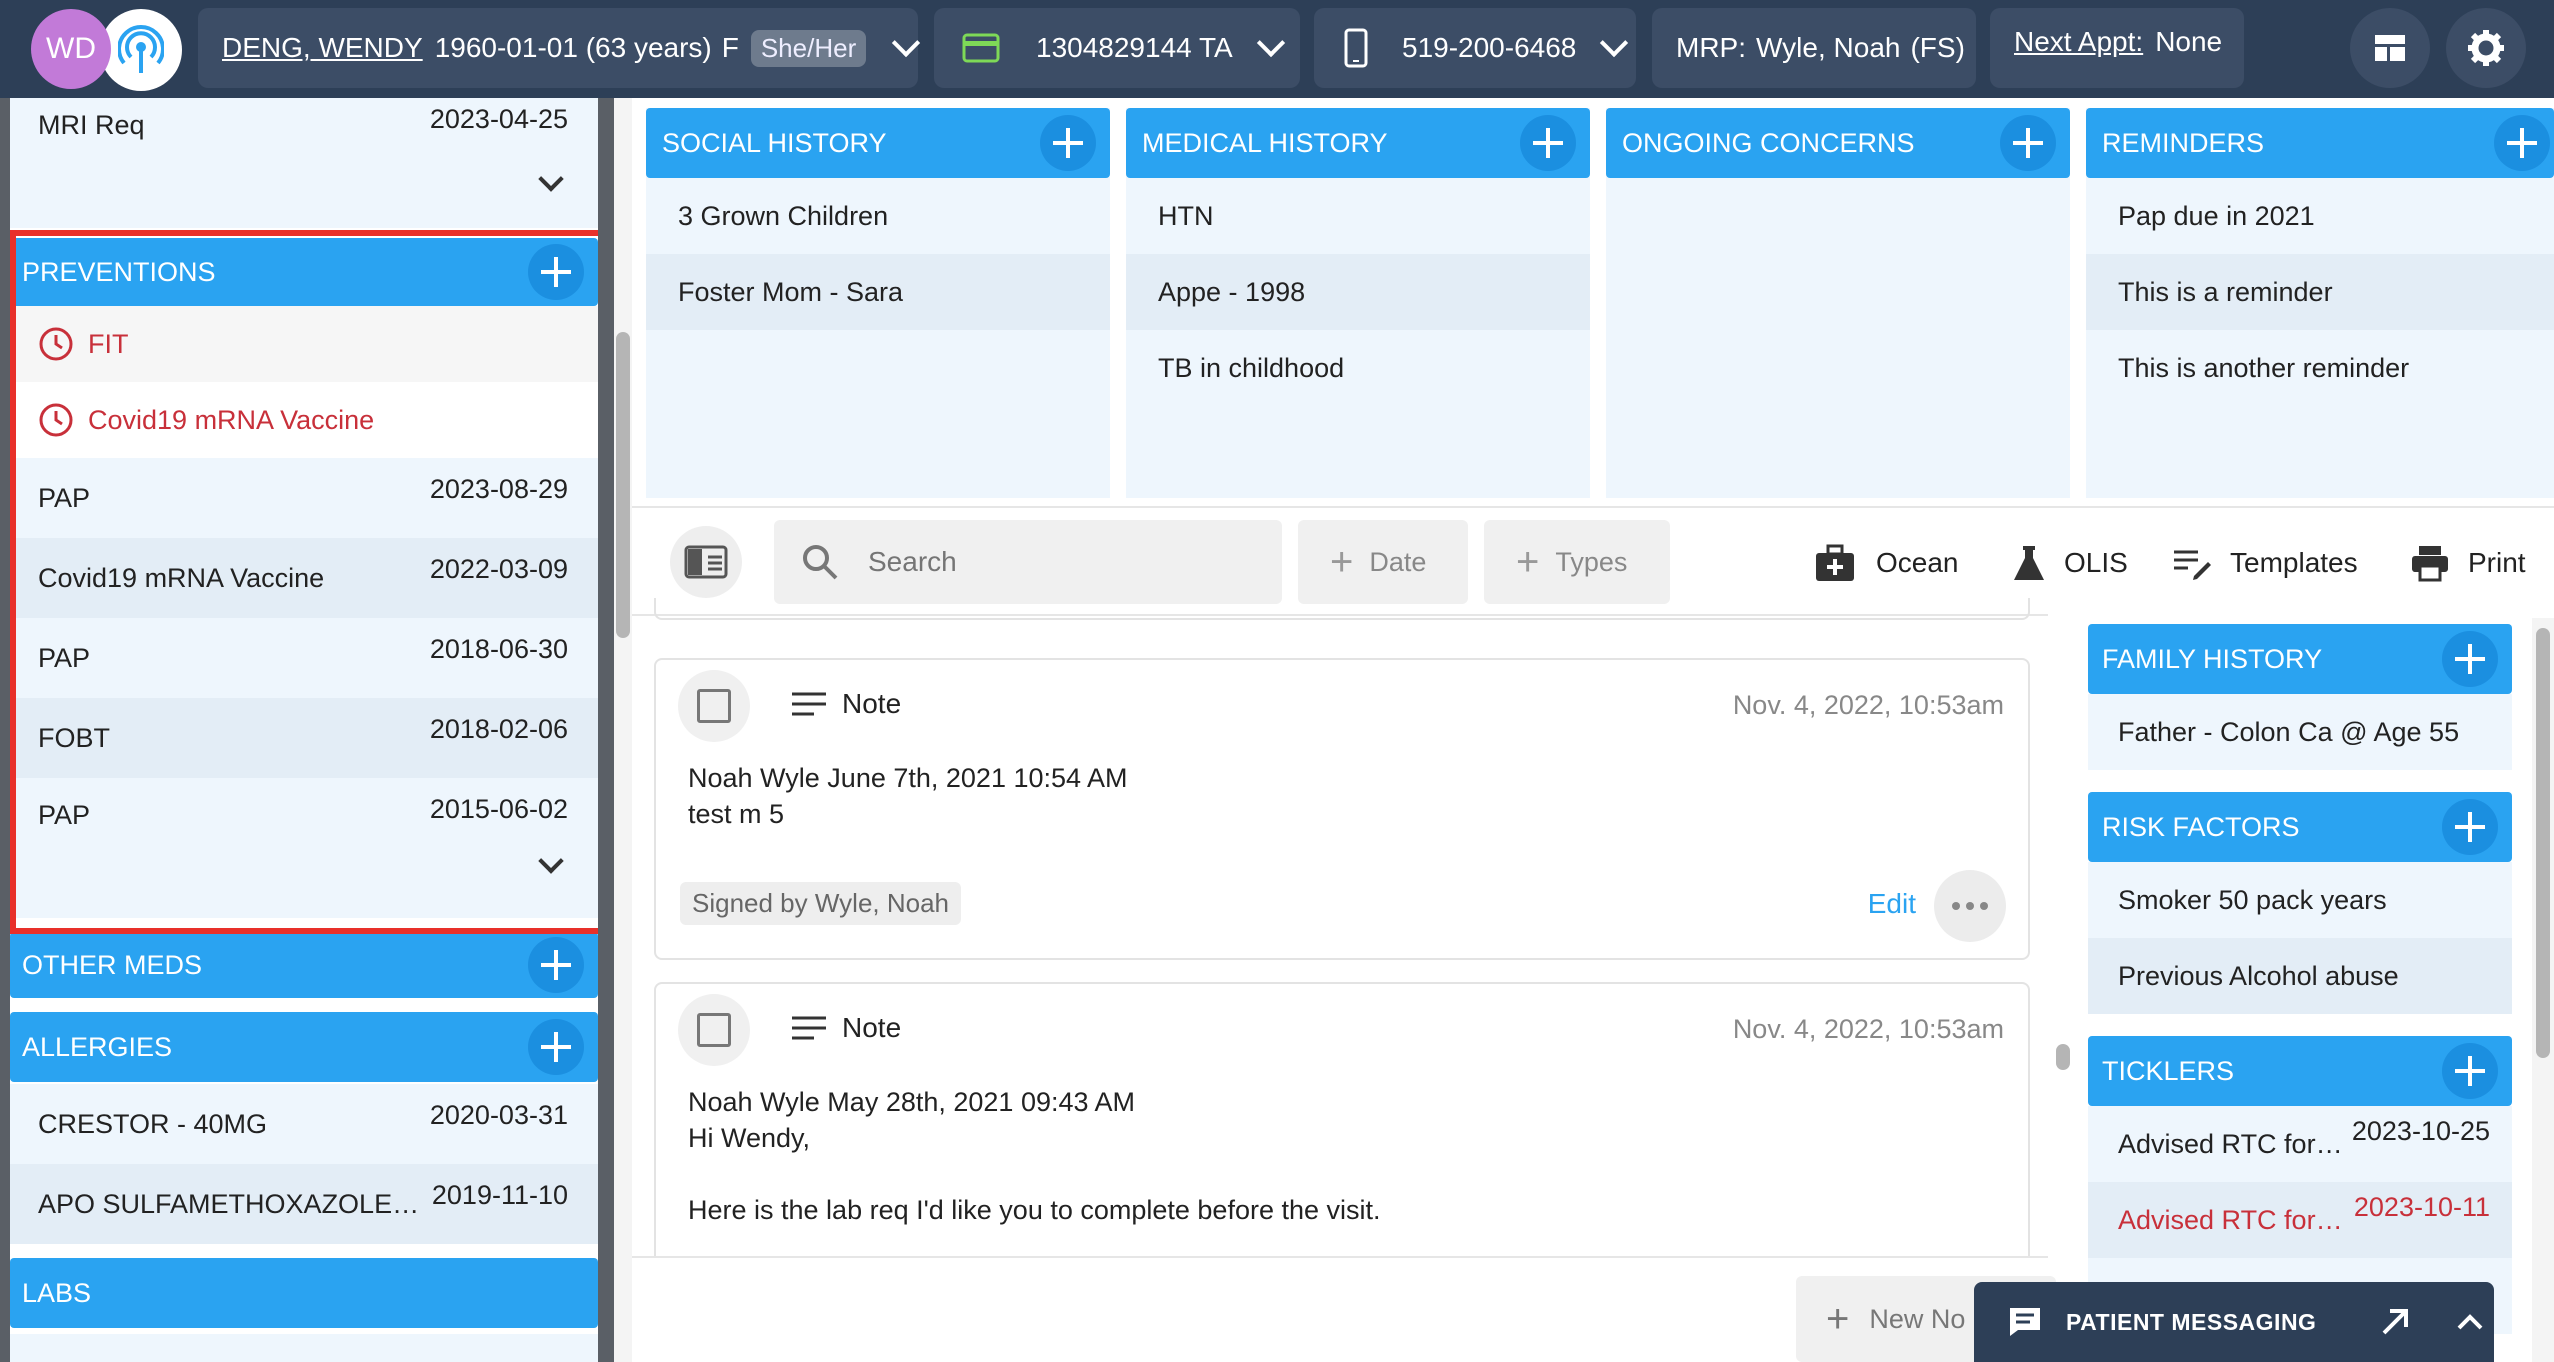 Image resolution: width=2554 pixels, height=1362 pixels. What do you see at coordinates (912, 1102) in the screenshot?
I see `note-line: Noah Wyle May 28th, 2021 09:43 AM` at bounding box center [912, 1102].